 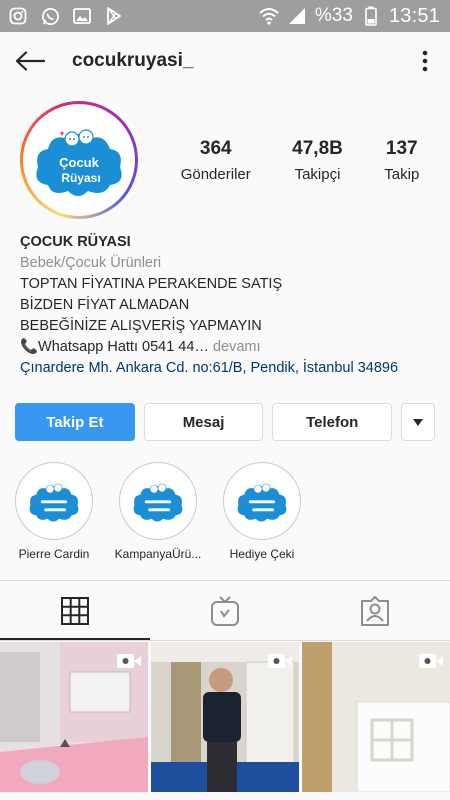 What do you see at coordinates (151, 284) in the screenshot?
I see `bio-line: TOPTAN FİYATINA PERAKENDE SATIŞ` at bounding box center [151, 284].